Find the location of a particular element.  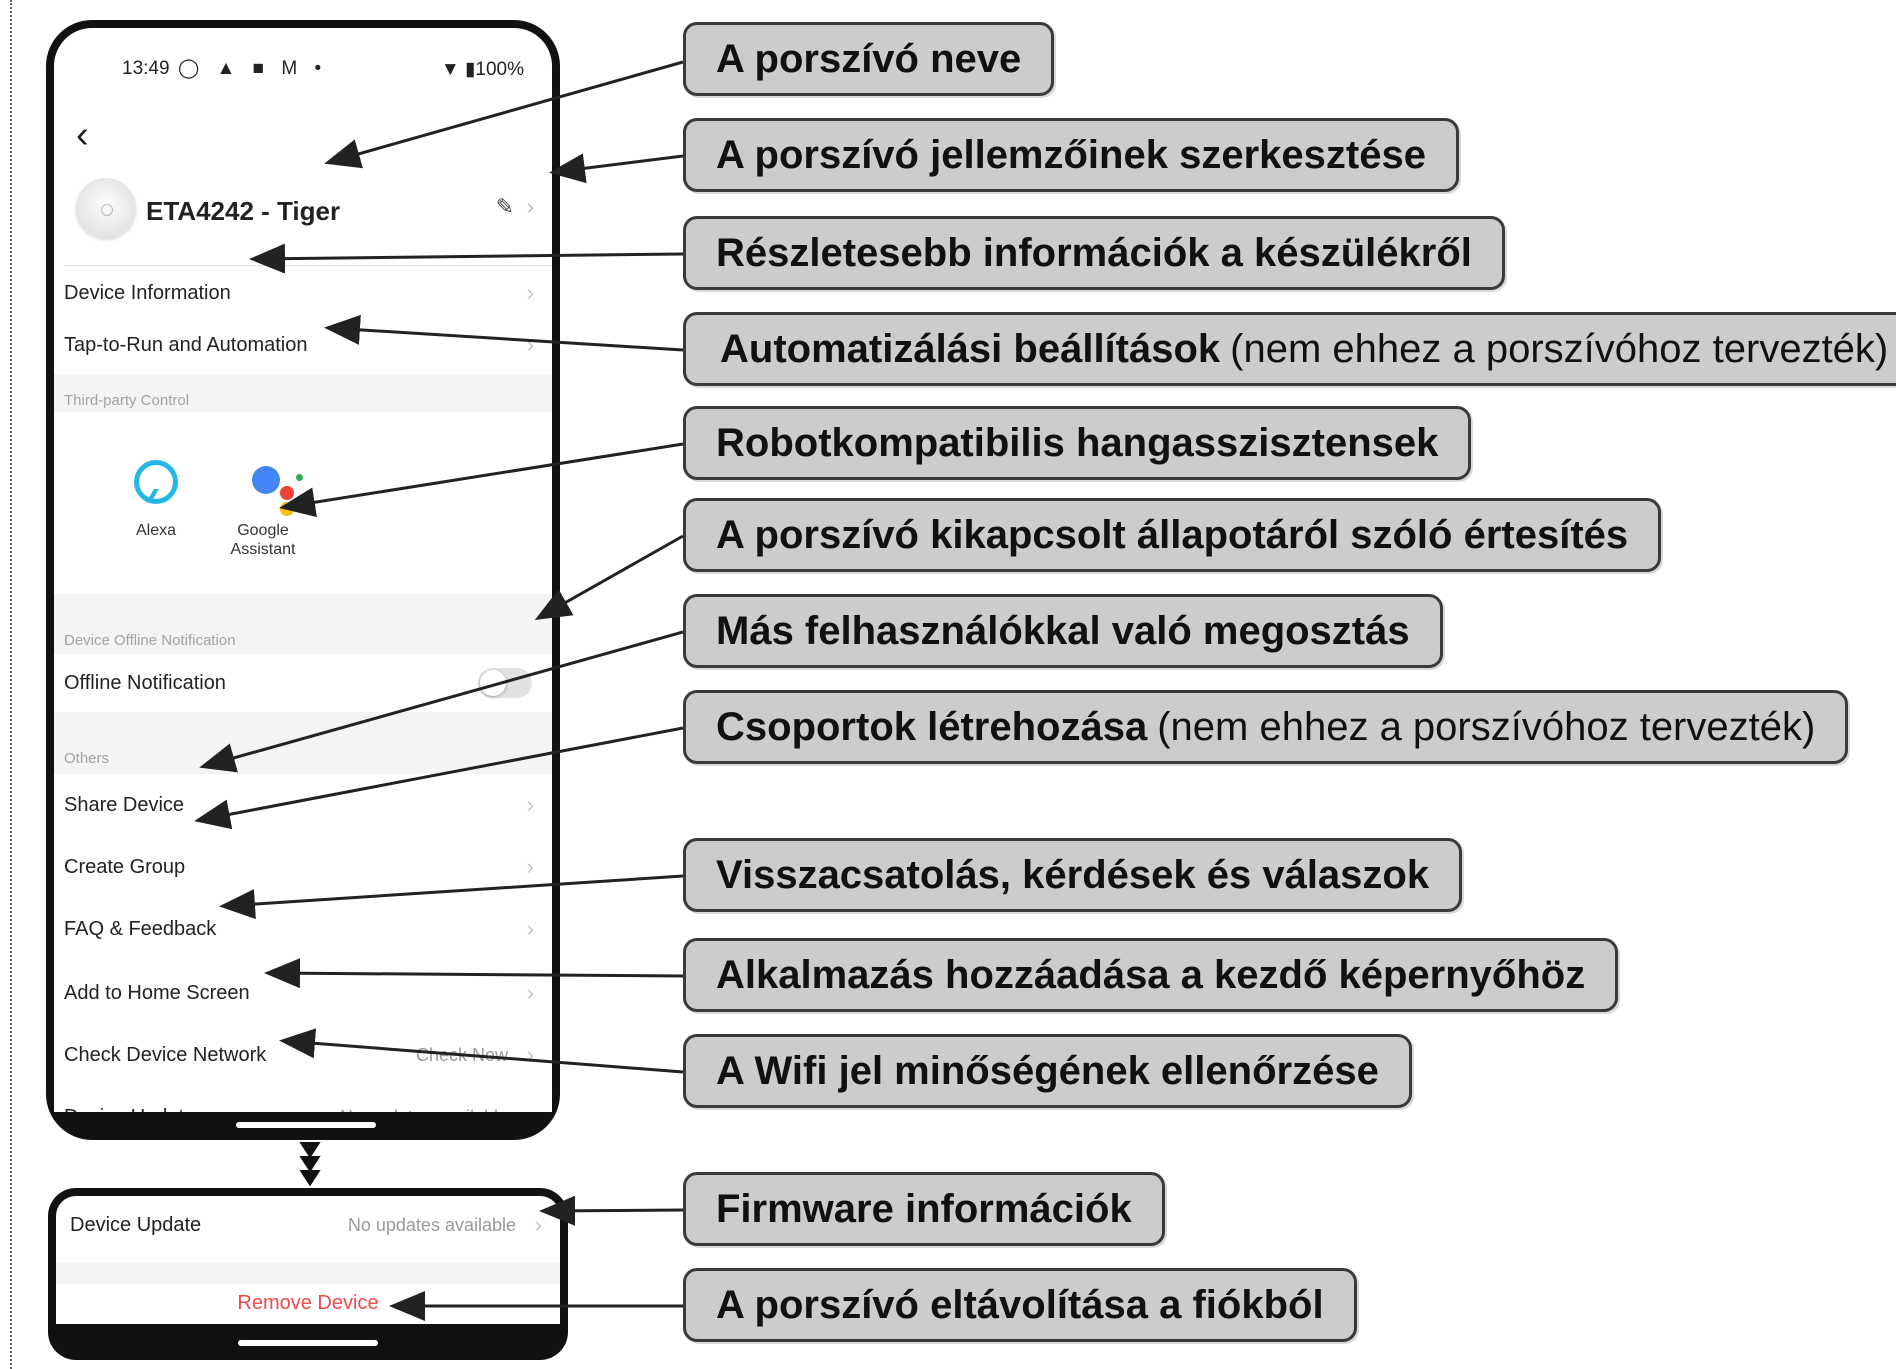

robot-vacuum-icon is located at coordinates (106, 208).